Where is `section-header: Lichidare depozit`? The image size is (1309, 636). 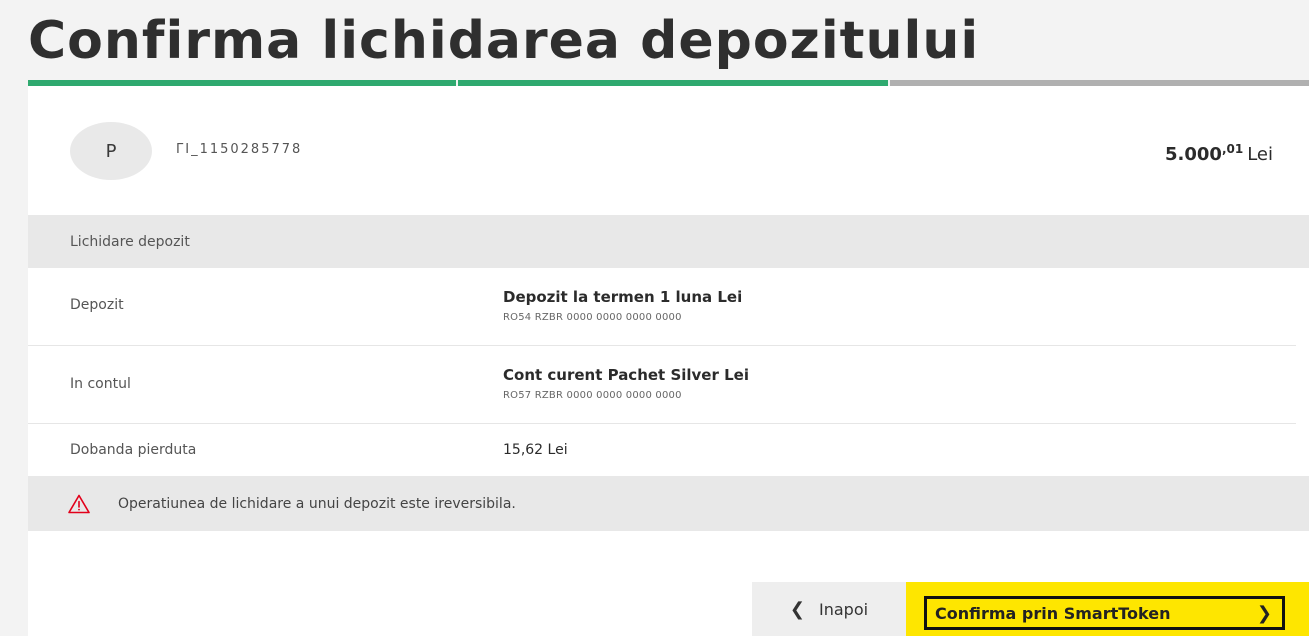
section-header: Lichidare depozit is located at coordinates (668, 241).